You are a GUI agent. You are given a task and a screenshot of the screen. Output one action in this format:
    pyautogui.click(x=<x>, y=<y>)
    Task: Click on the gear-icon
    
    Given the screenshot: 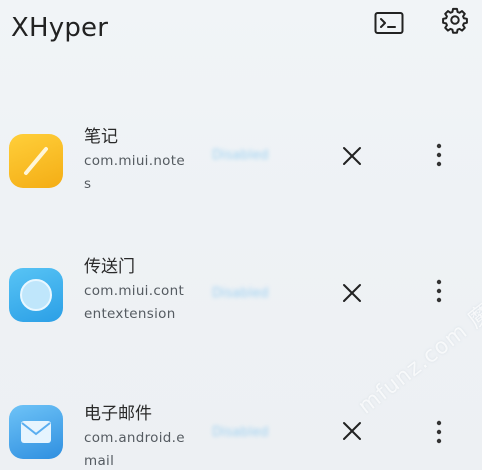 What is the action you would take?
    pyautogui.click(x=455, y=20)
    